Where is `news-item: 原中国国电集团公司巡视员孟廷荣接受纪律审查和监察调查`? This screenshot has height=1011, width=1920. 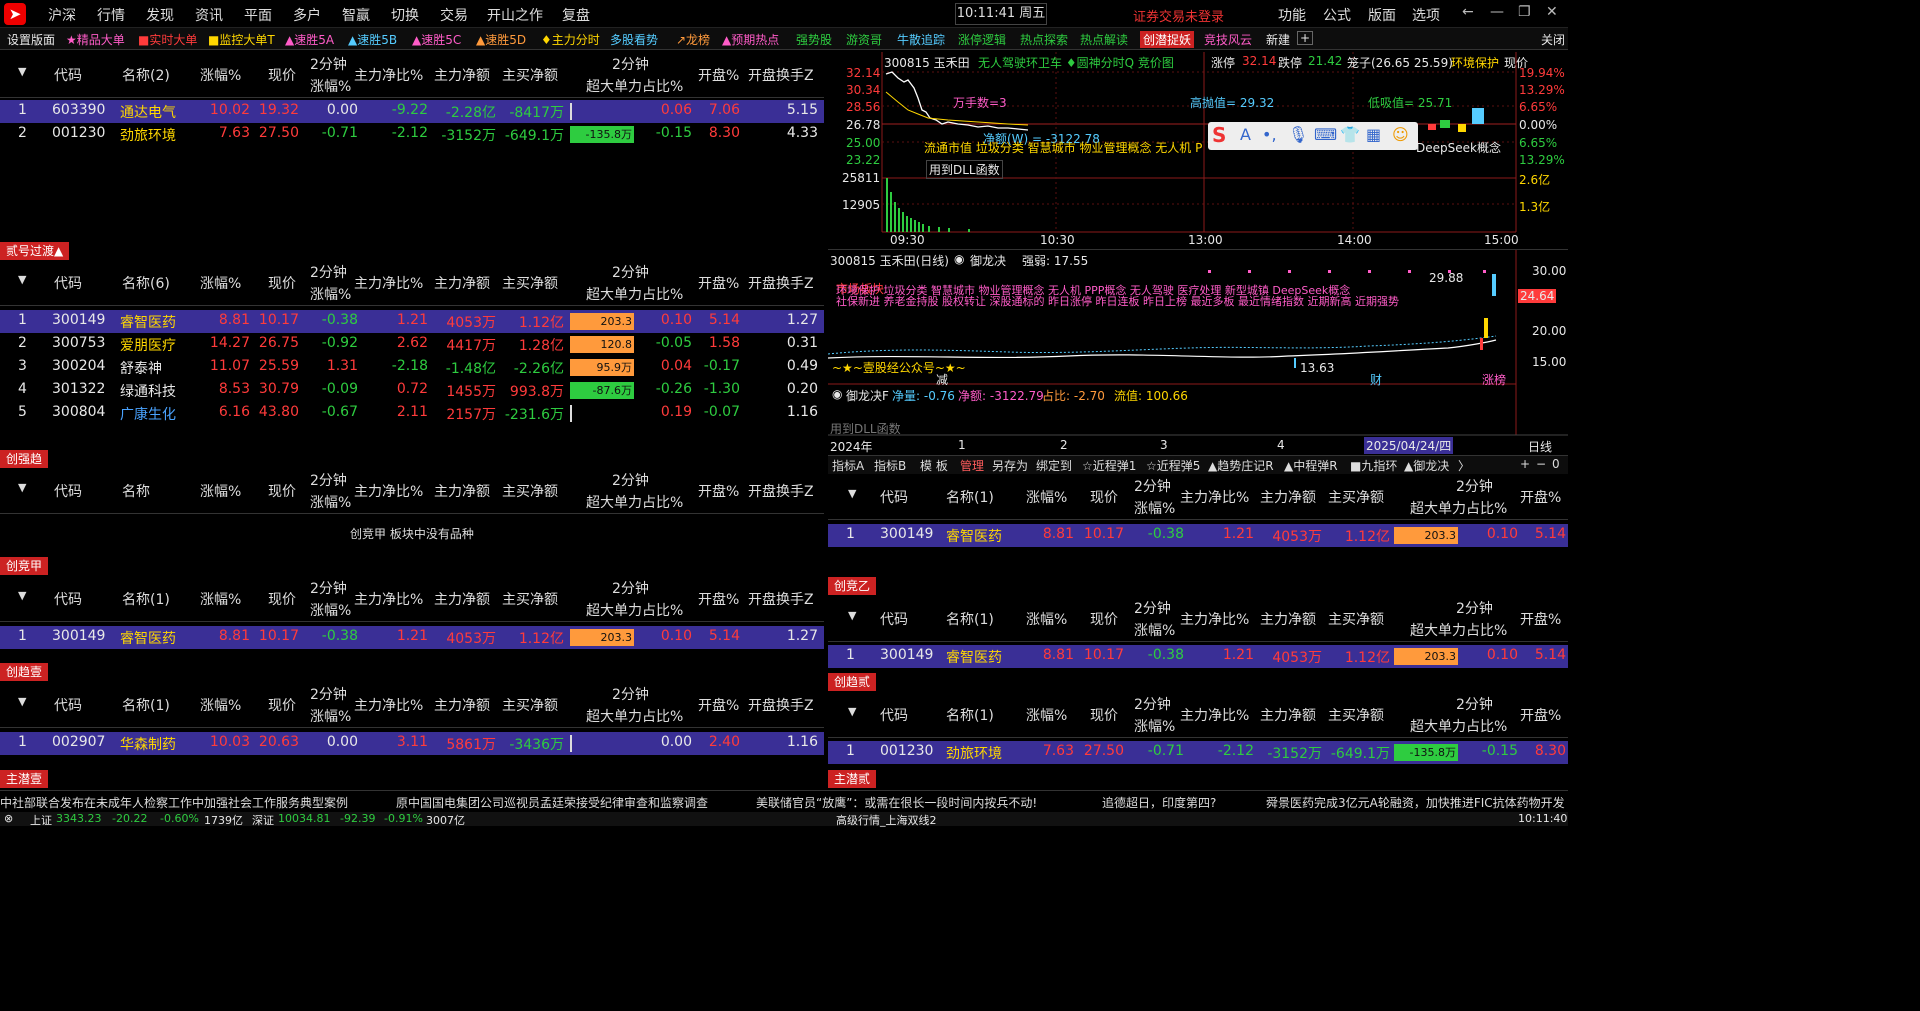 news-item: 原中国国电集团公司巡视员孟廷荣接受纪律审查和监察调查 is located at coordinates (552, 802).